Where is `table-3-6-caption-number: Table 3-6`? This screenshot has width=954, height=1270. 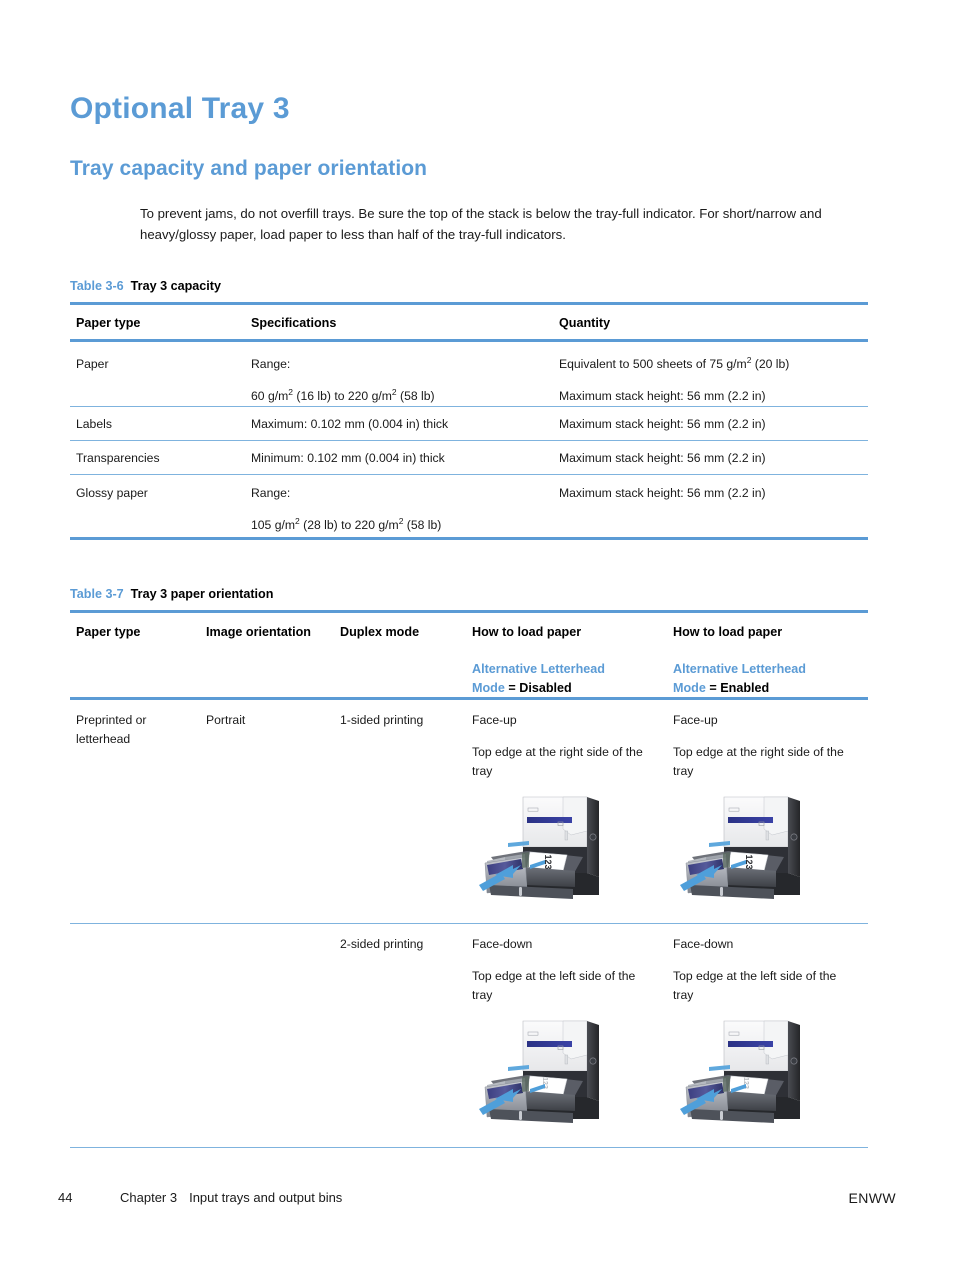
table-3-6-caption-number: Table 3-6 is located at coordinates (97, 286).